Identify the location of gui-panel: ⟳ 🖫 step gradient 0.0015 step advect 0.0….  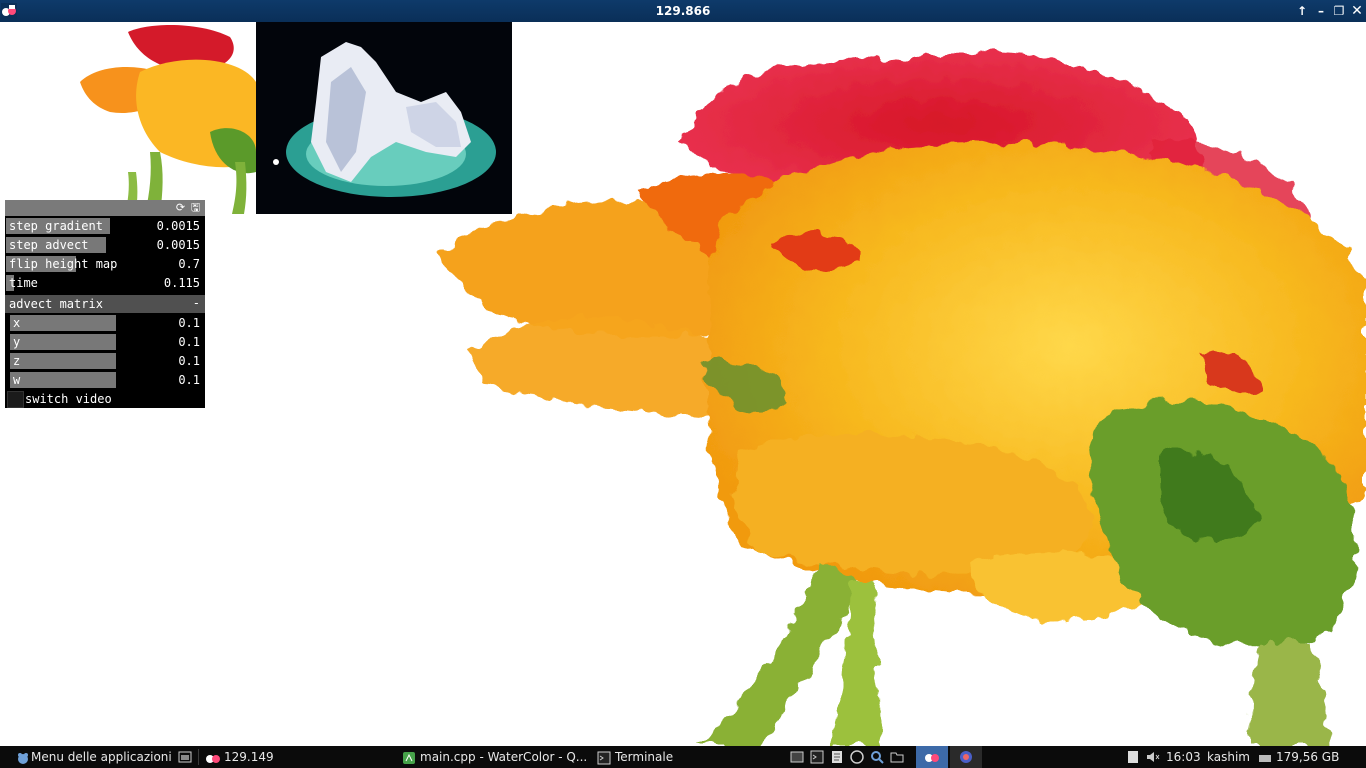
(105, 304).